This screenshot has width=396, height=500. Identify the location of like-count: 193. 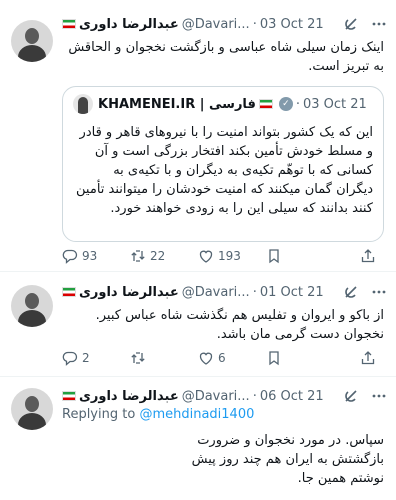
(229, 256).